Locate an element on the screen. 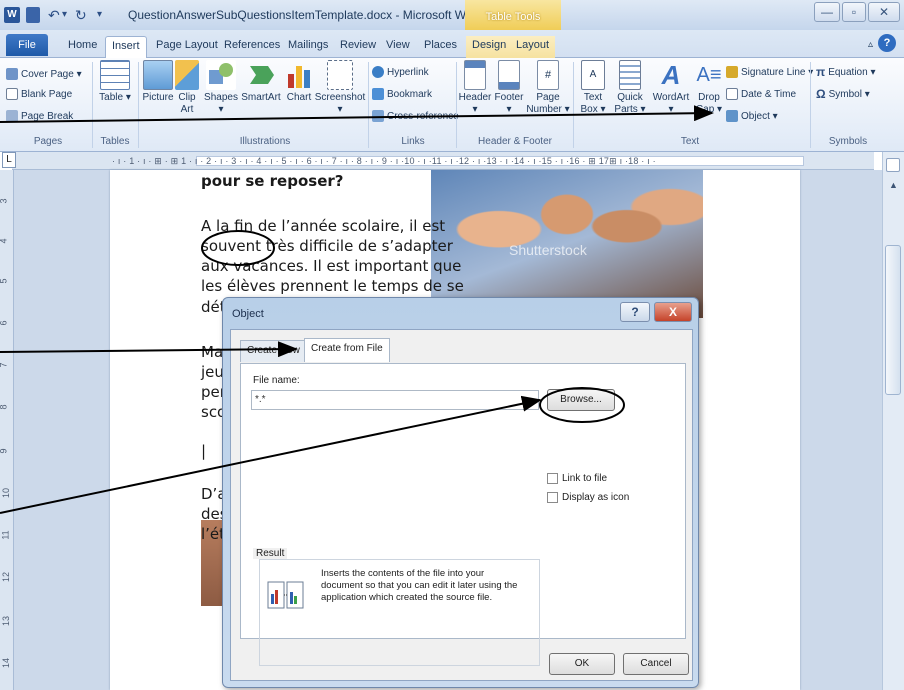 This screenshot has width=904, height=690. cover-page-button: Cover Page ▾ is located at coordinates (44, 74).